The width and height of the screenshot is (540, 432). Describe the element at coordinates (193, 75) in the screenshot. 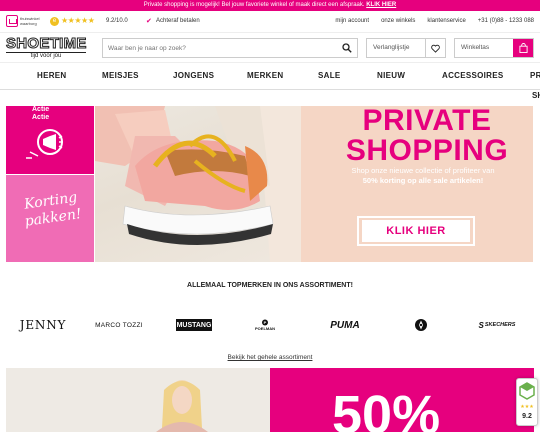

I see `nav-item-jongens: JONGENS` at that location.